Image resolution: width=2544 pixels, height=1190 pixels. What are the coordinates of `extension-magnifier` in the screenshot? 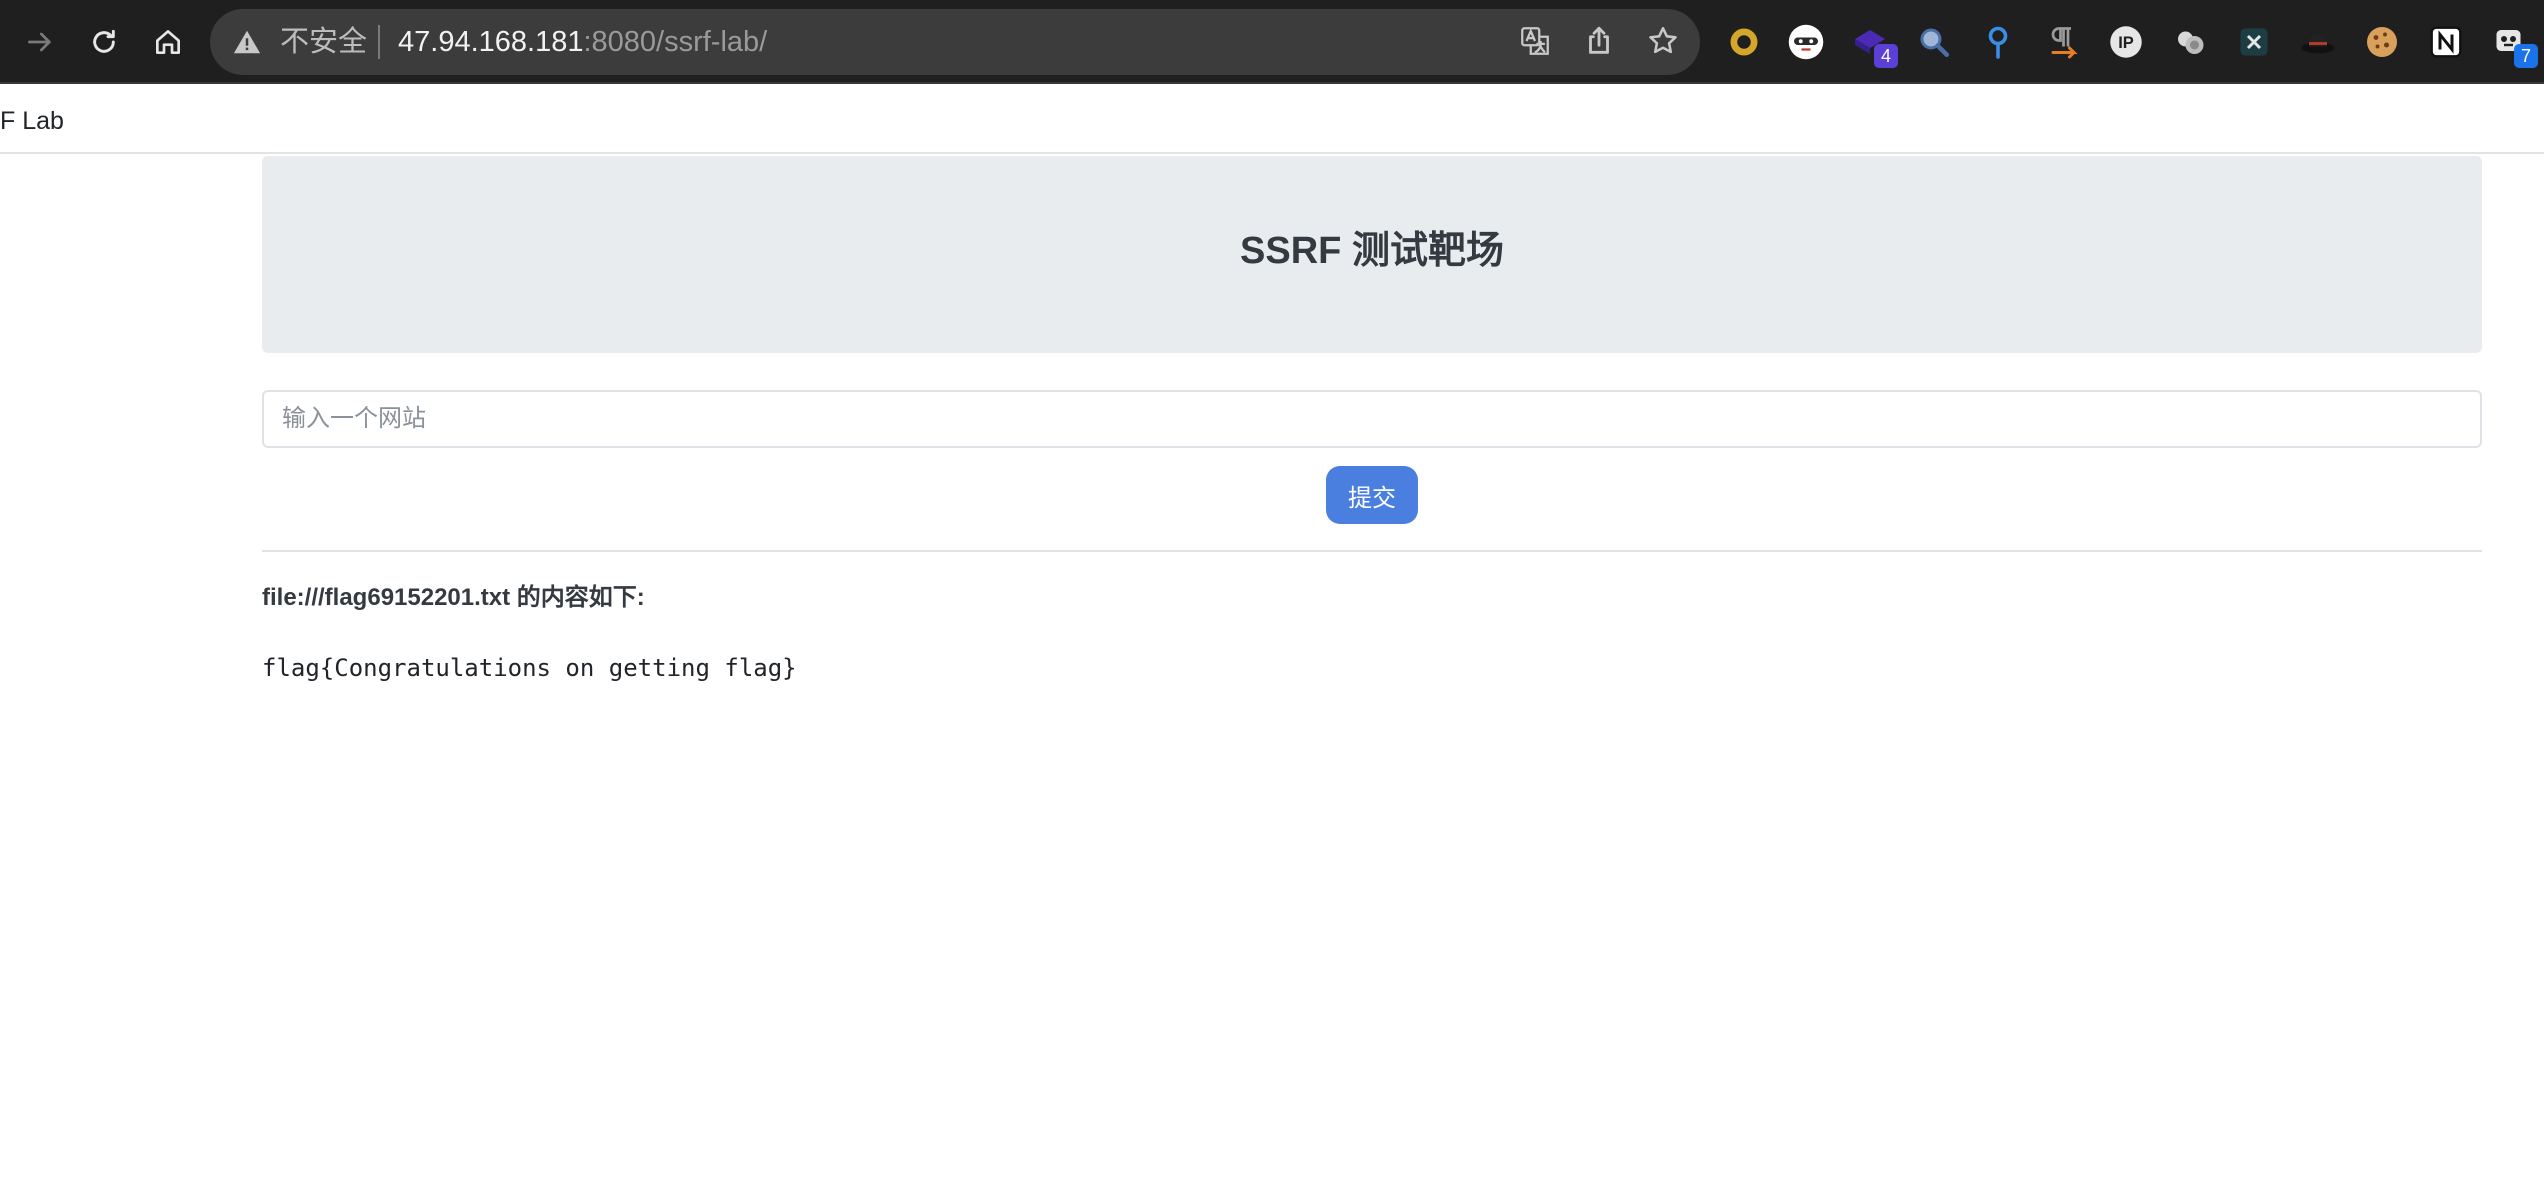 It's located at (1934, 42).